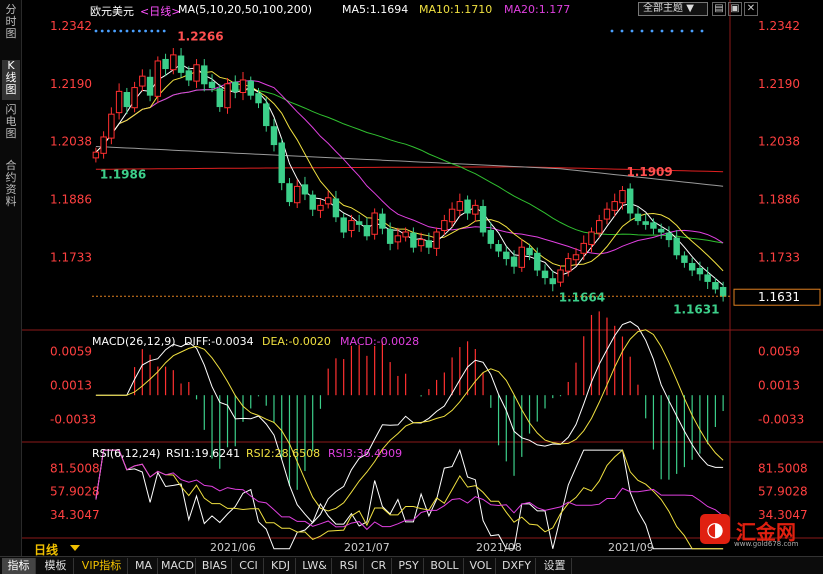 The image size is (823, 574). I want to click on tab-item-0: 指标, so click(19, 566).